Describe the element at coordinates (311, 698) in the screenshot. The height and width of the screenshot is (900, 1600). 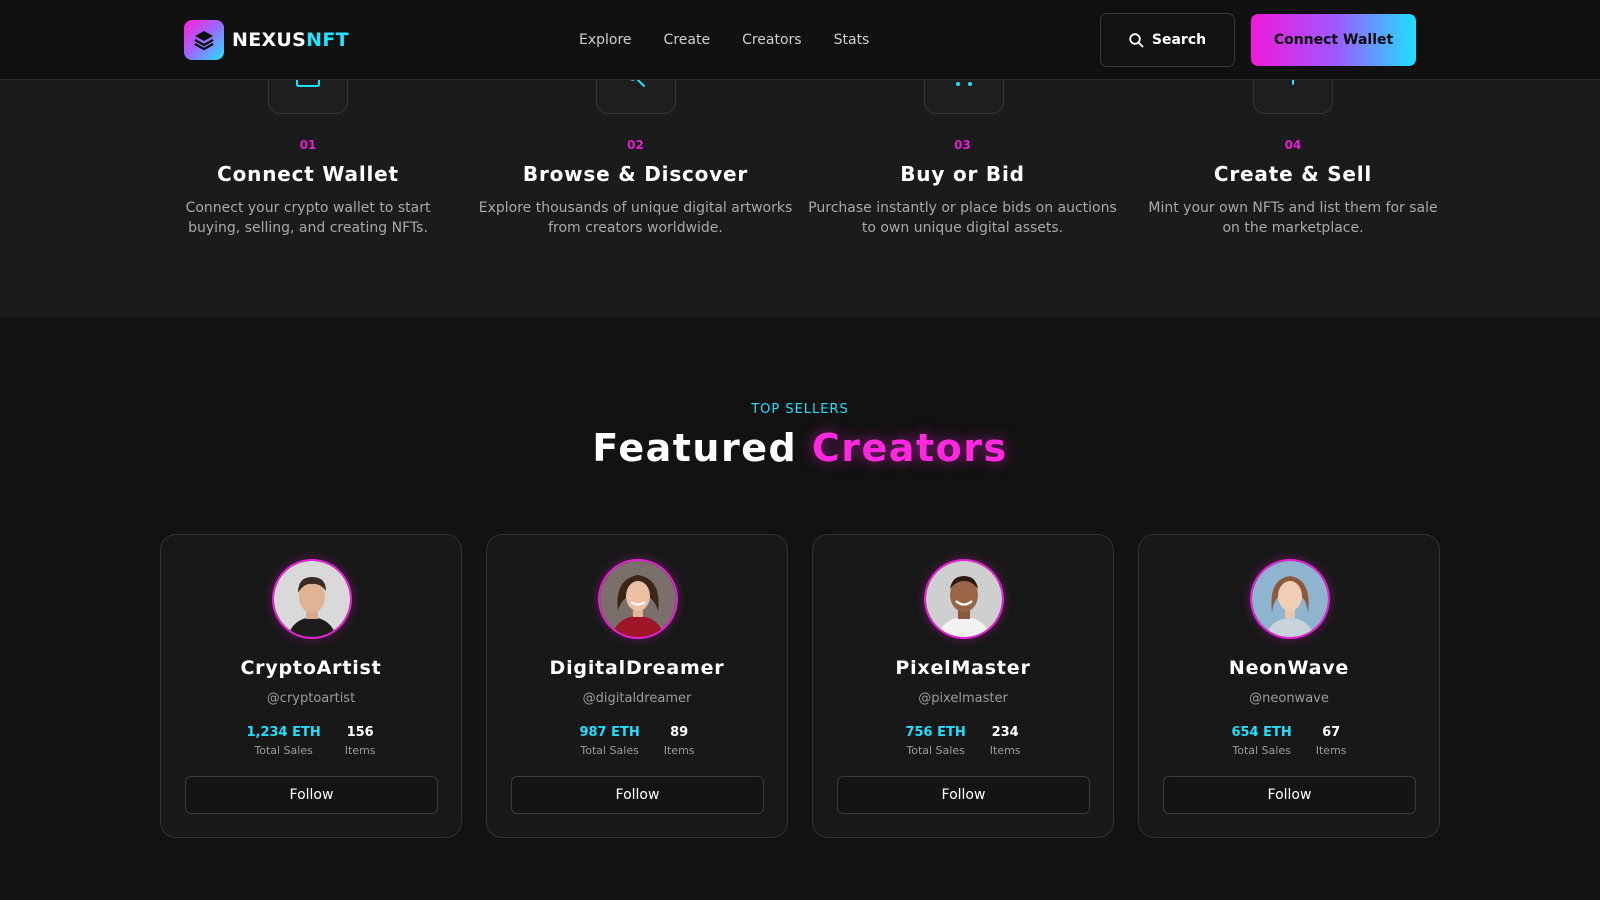
I see `creator-handle: @cryptoartist` at that location.